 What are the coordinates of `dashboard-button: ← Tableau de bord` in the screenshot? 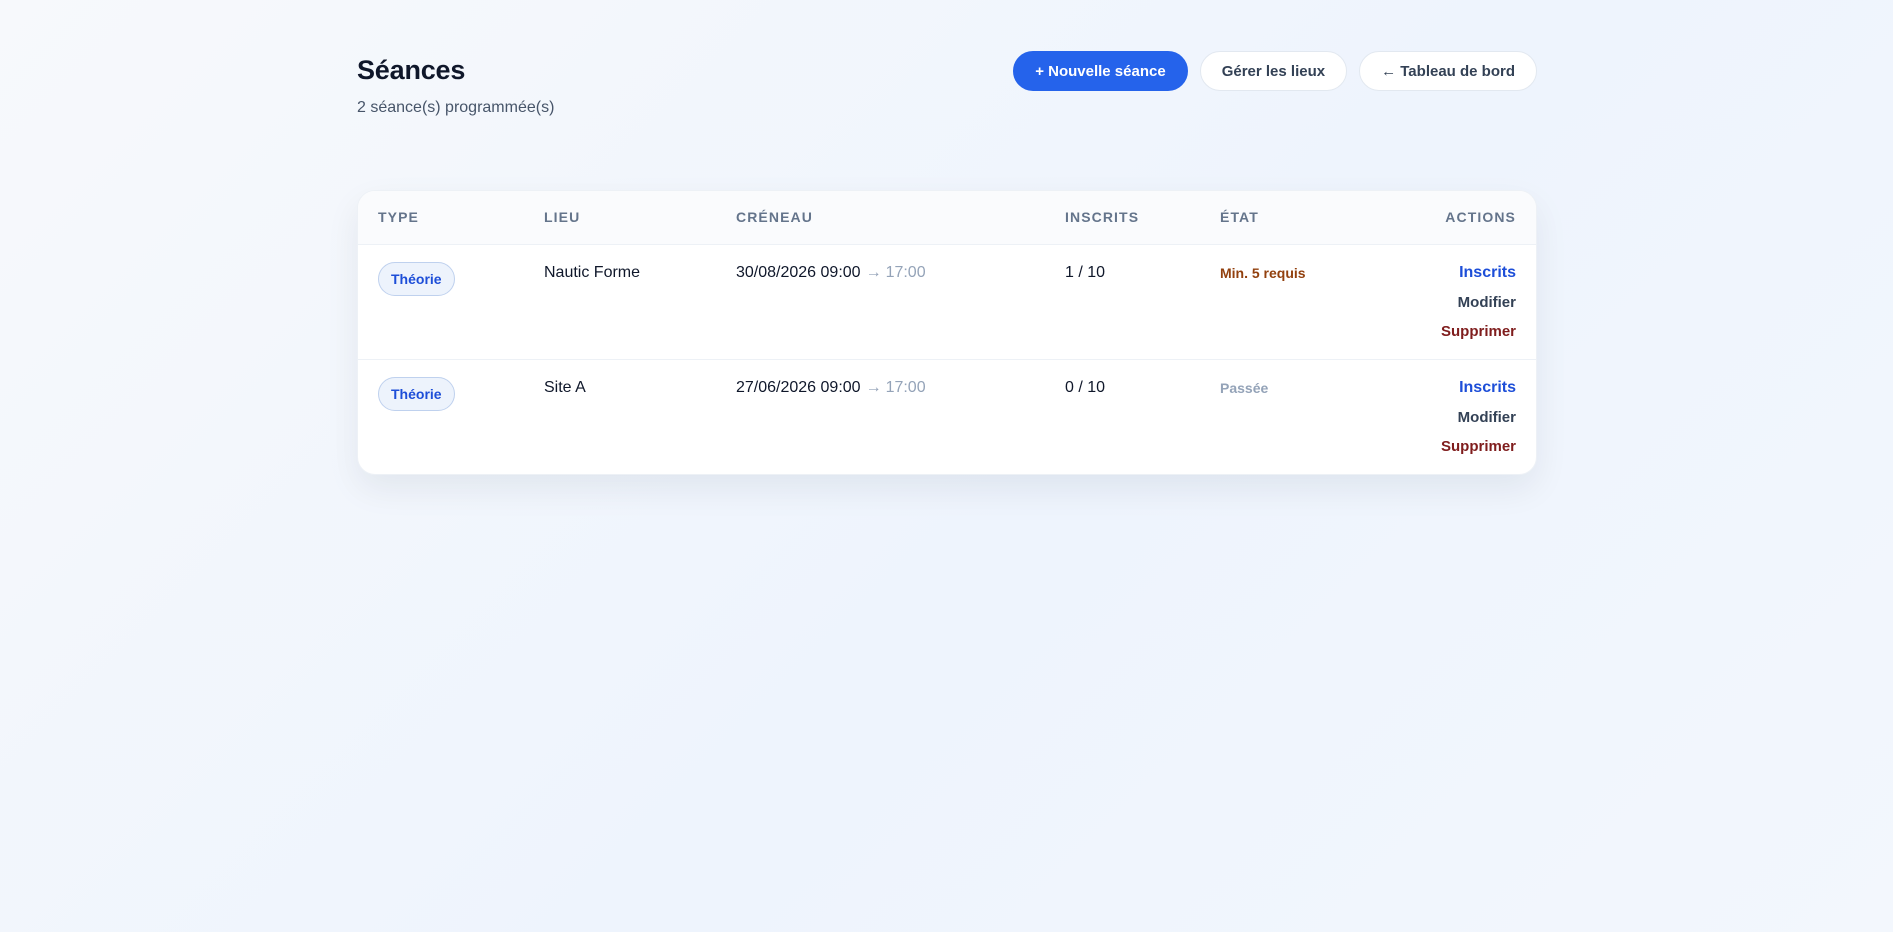 It's located at (1448, 71).